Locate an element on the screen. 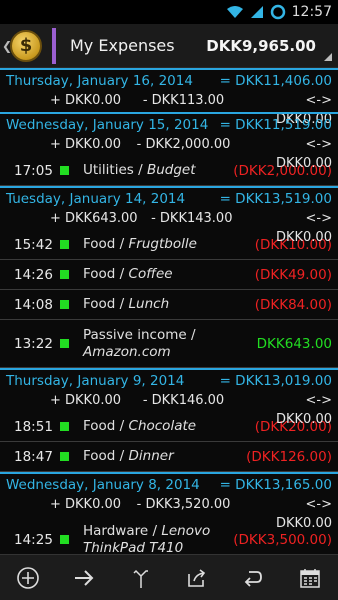 Image resolution: width=338 pixels, height=600 pixels. day-balance: = DKK11,519.00 is located at coordinates (275, 125).